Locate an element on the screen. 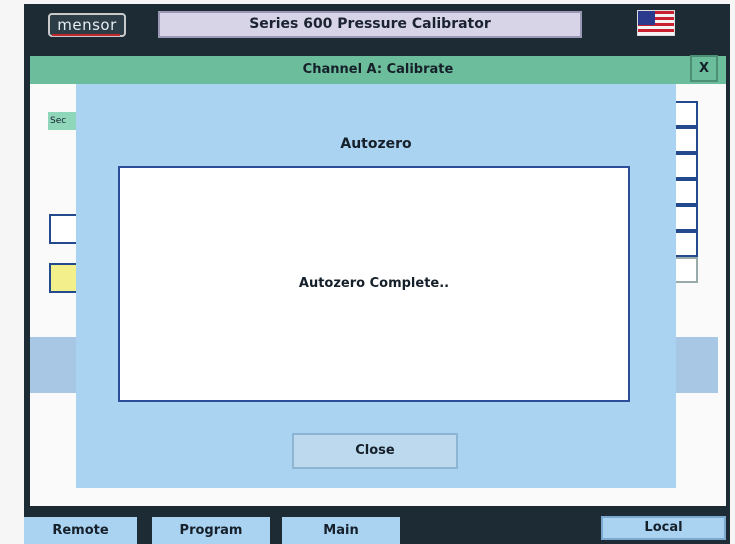  logo-underline is located at coordinates (86, 35).